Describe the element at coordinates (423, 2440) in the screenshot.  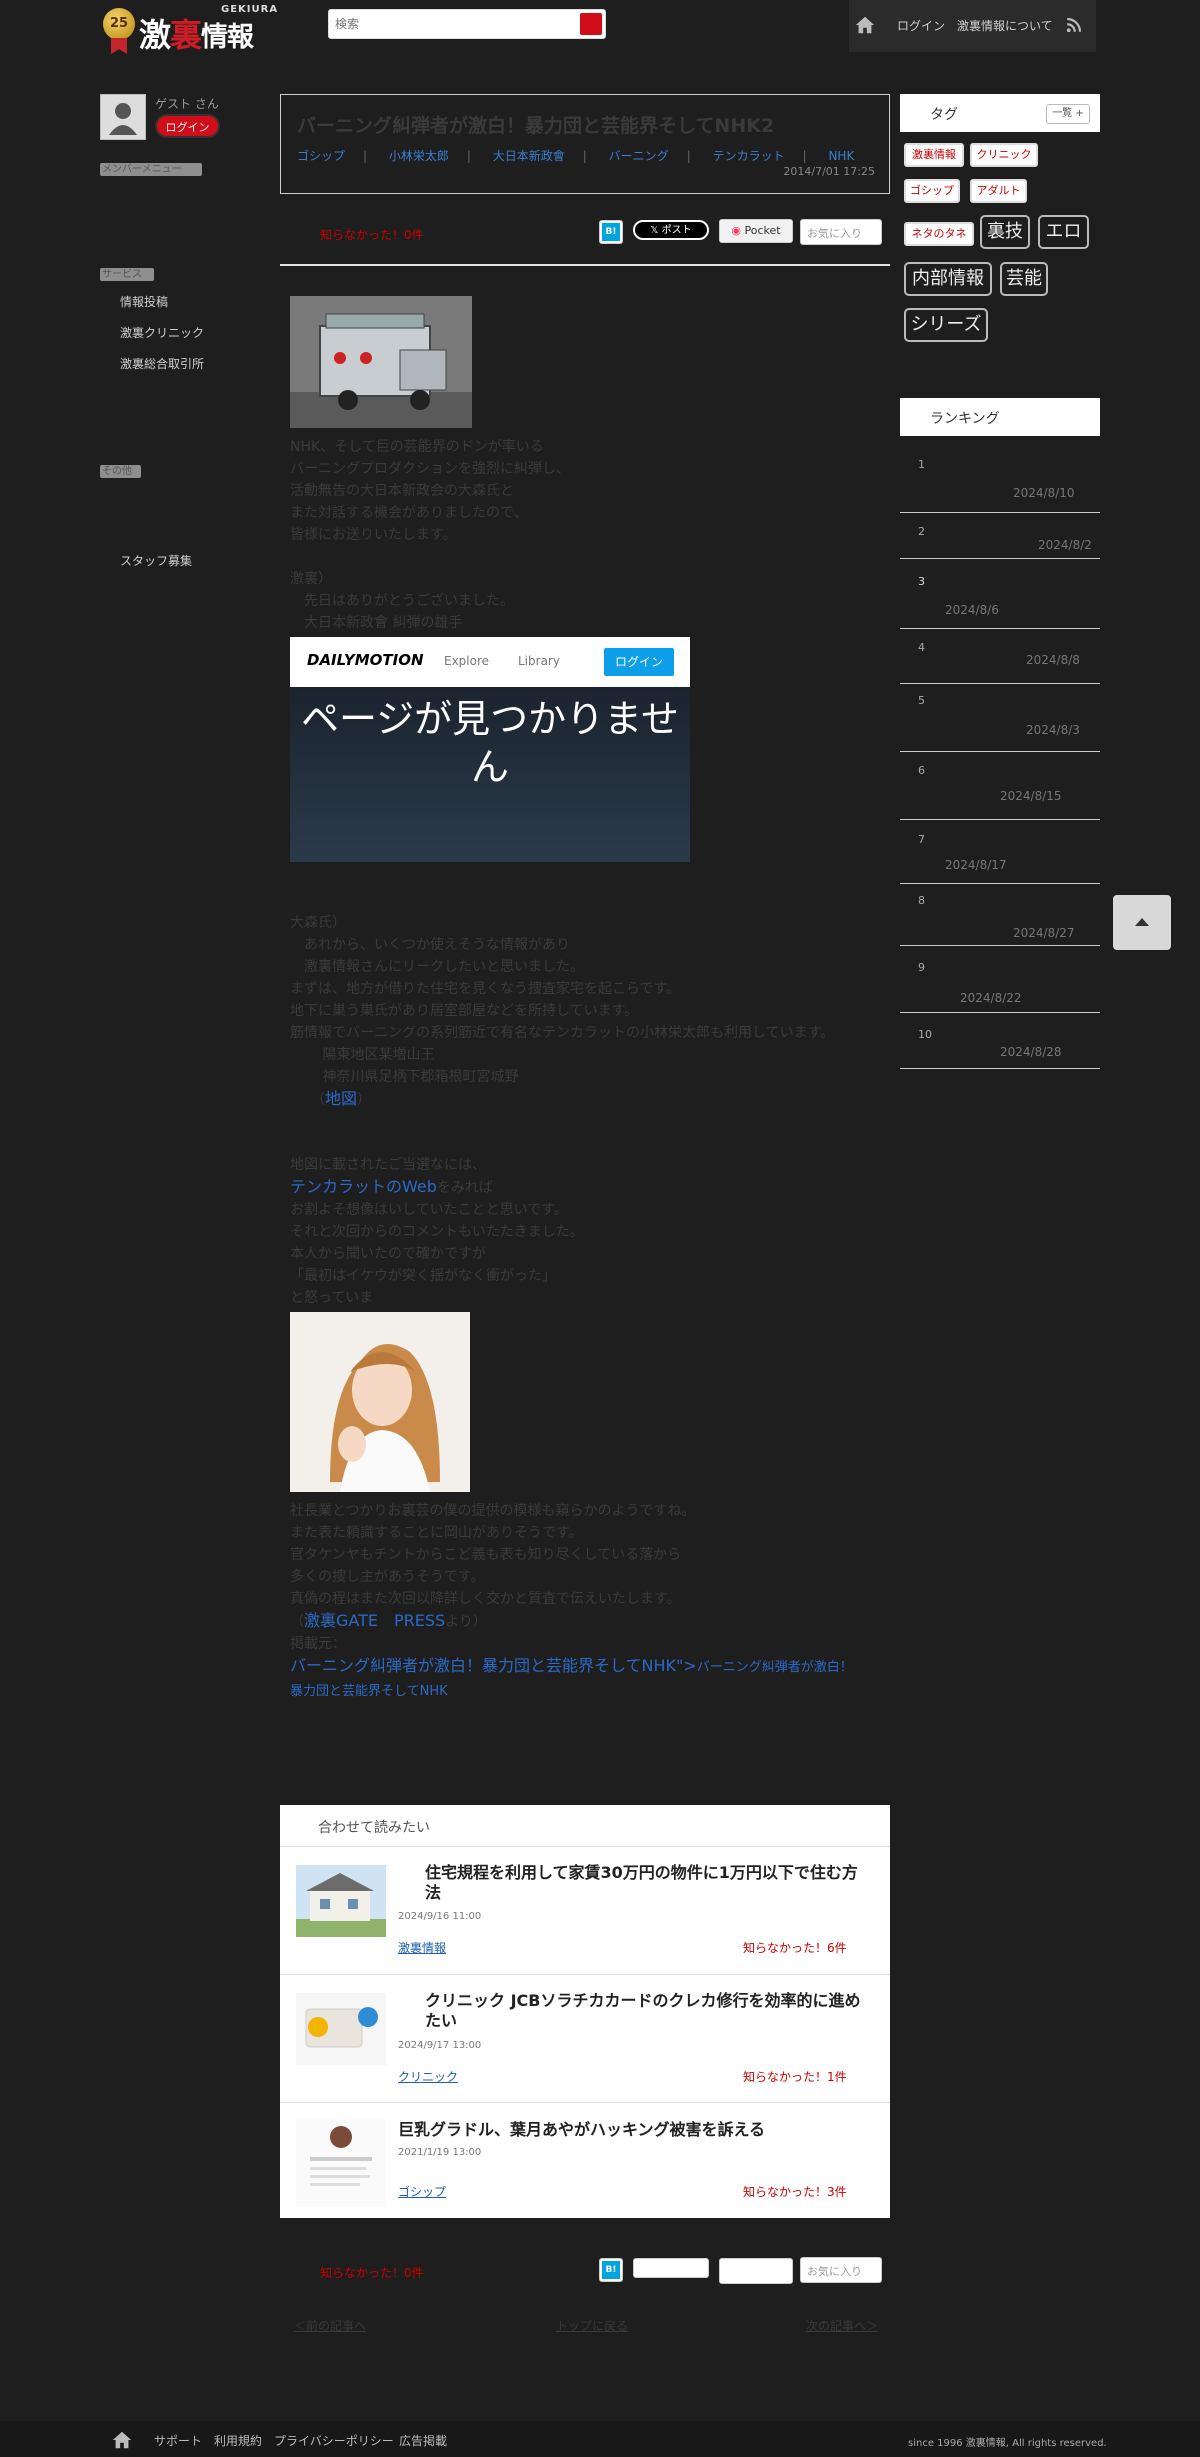
I see `footer-ads-link: 広告掲載` at that location.